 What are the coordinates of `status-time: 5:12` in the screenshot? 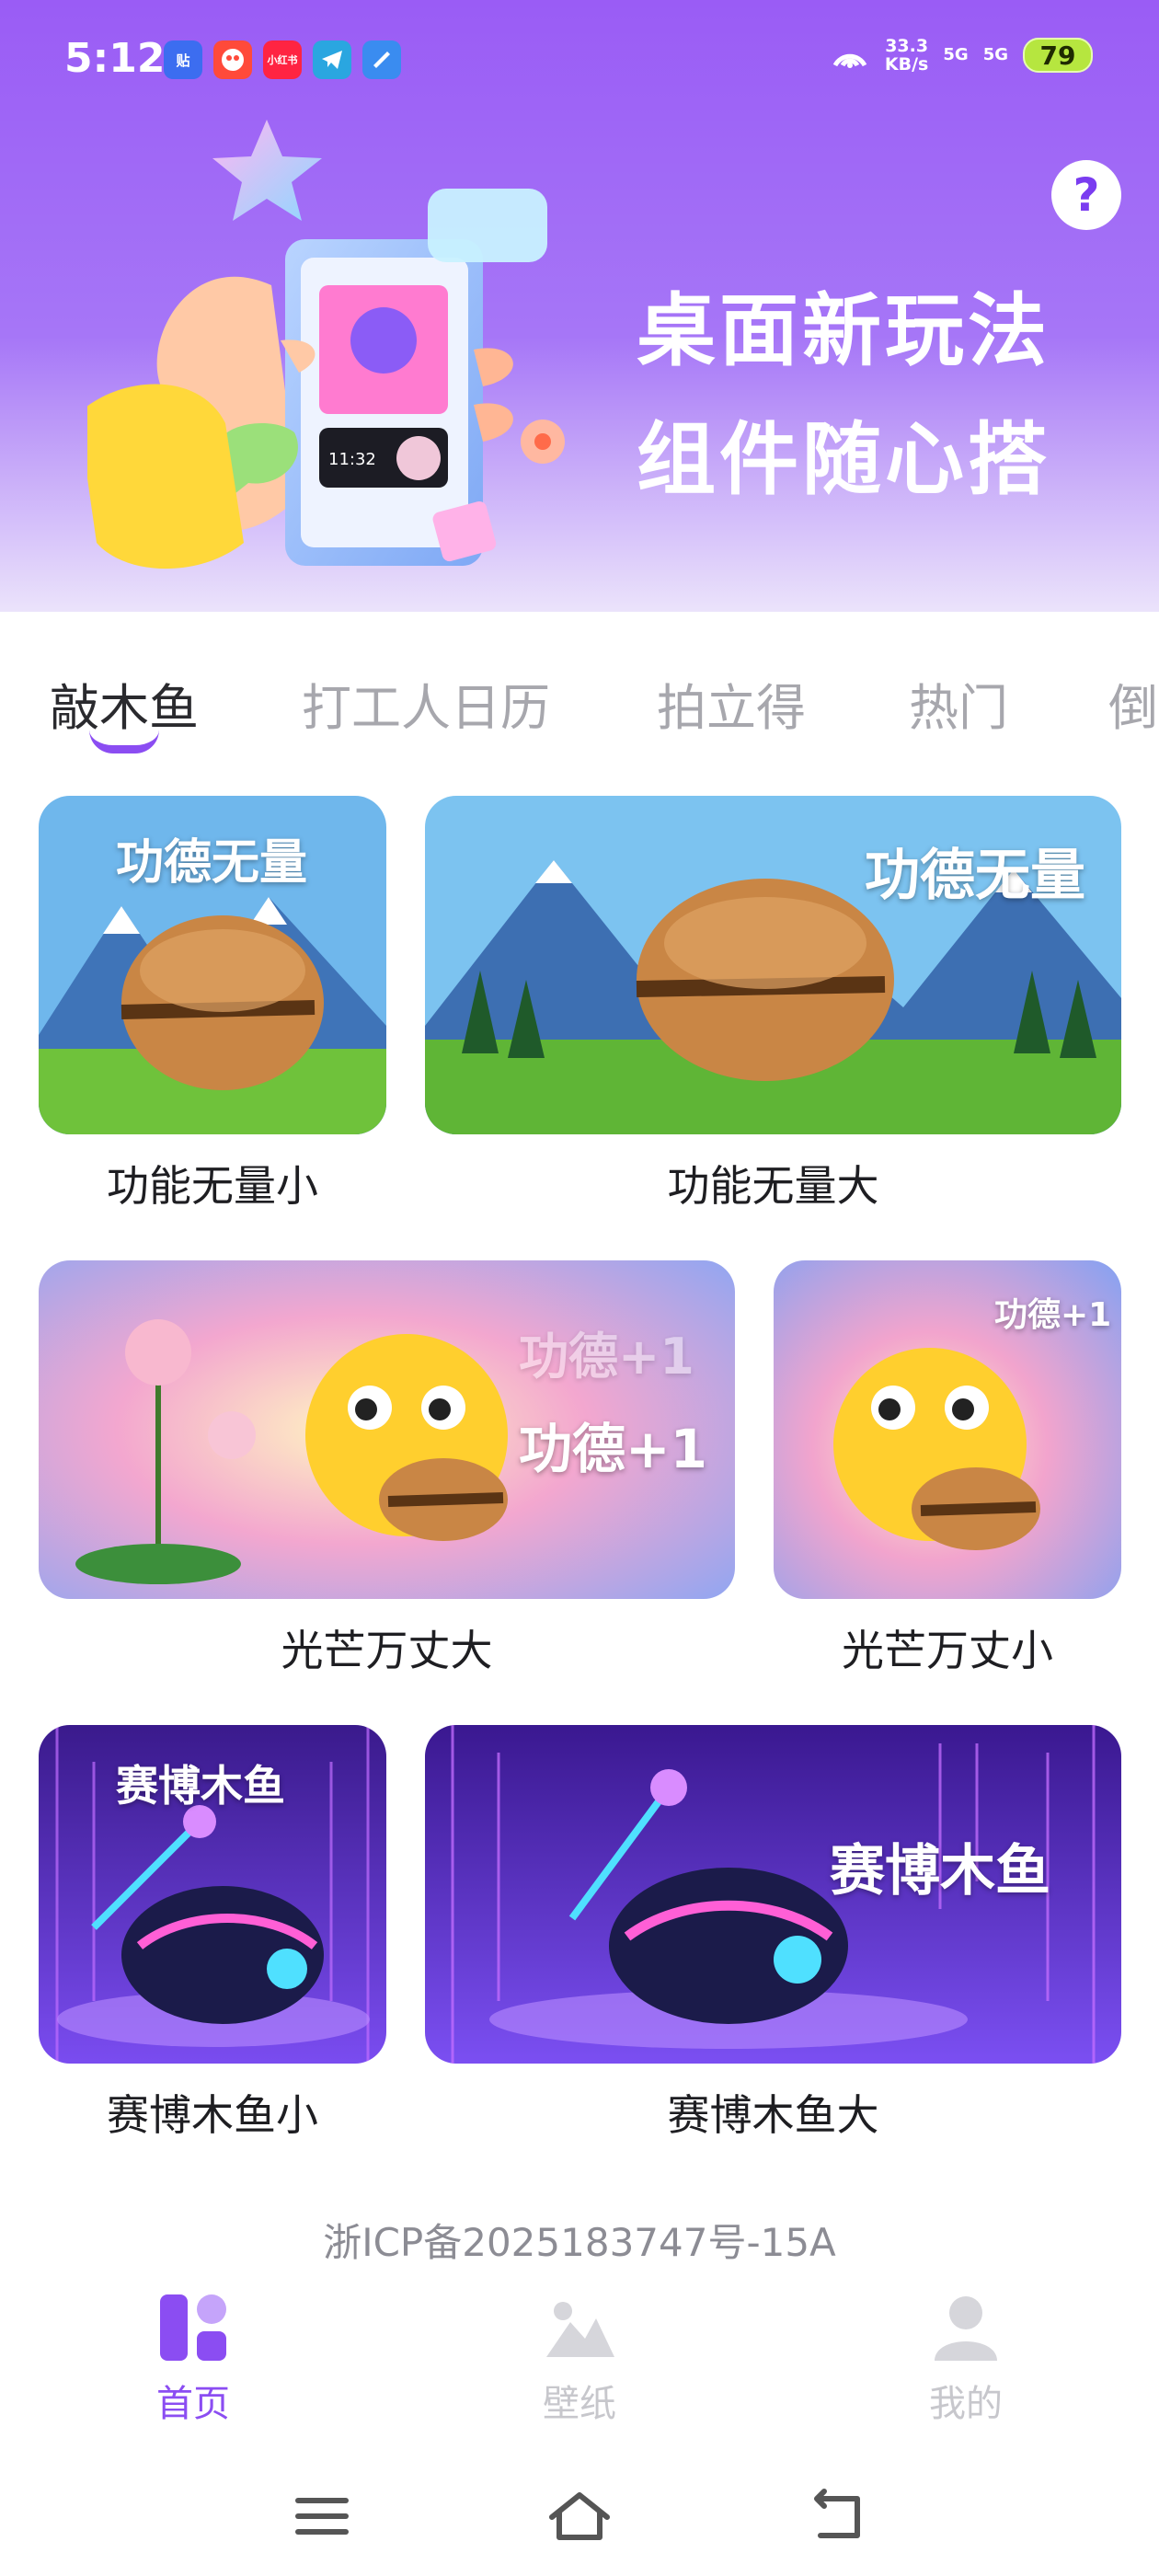 It's located at (115, 58).